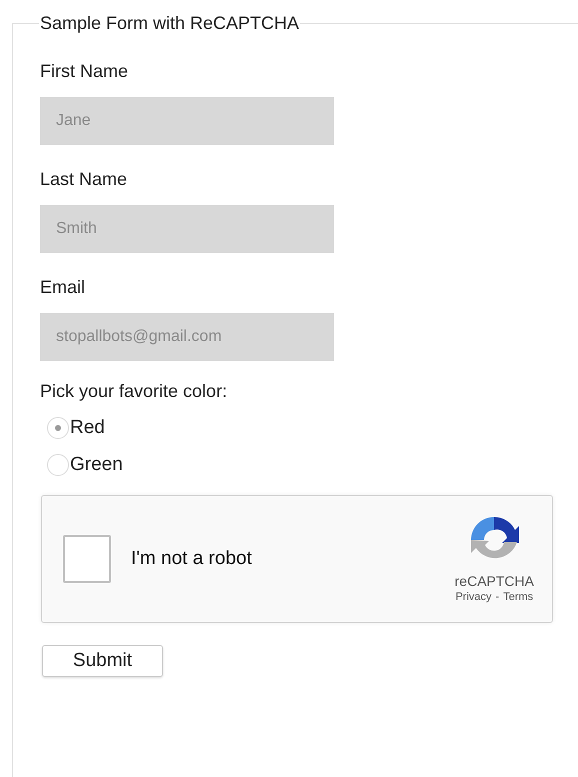  I want to click on form-legend: Sample Form with ReCAPTCHA, so click(169, 23).